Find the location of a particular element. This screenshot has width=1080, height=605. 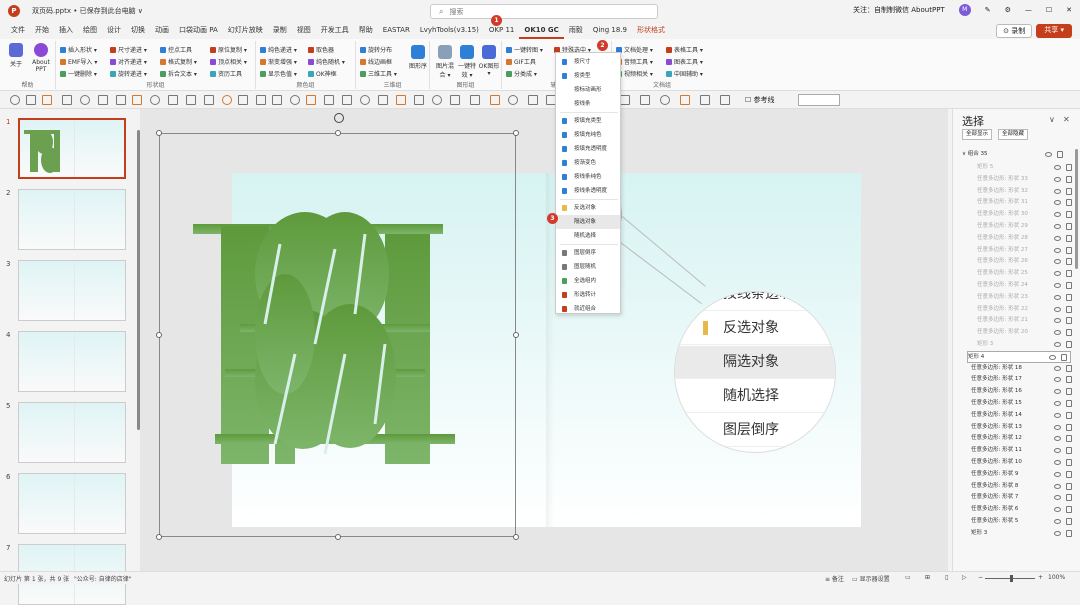

graphic-tool-button: OK图形 ▾ is located at coordinates (489, 61).